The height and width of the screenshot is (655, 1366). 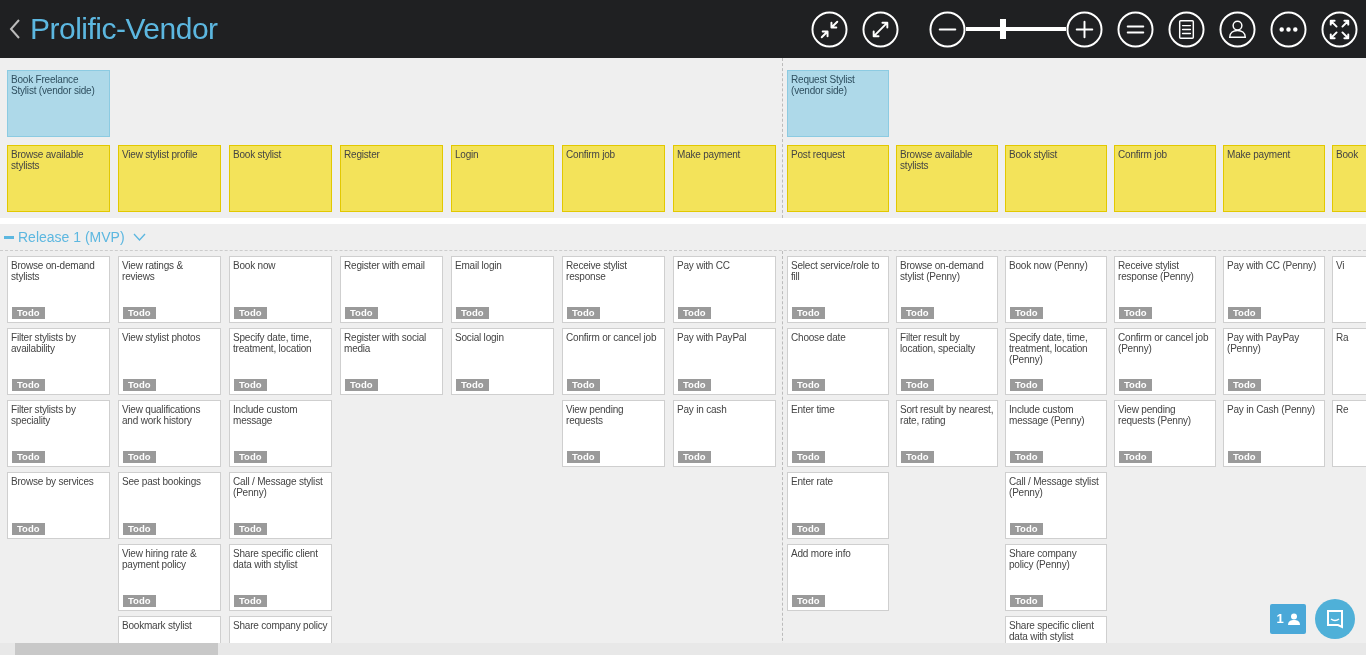 What do you see at coordinates (724, 361) in the screenshot?
I see `story-card: Pay with PayPal Todo` at bounding box center [724, 361].